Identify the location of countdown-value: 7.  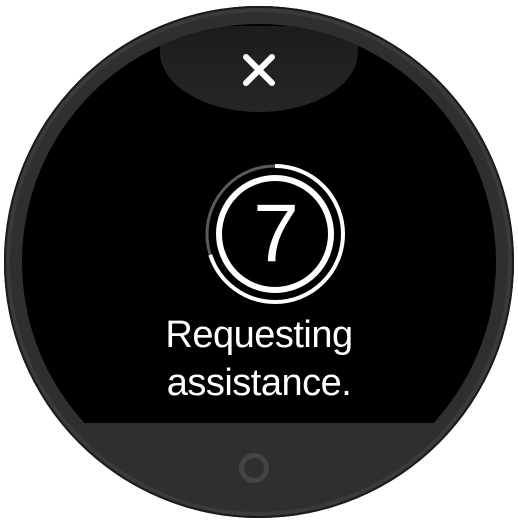
(276, 233).